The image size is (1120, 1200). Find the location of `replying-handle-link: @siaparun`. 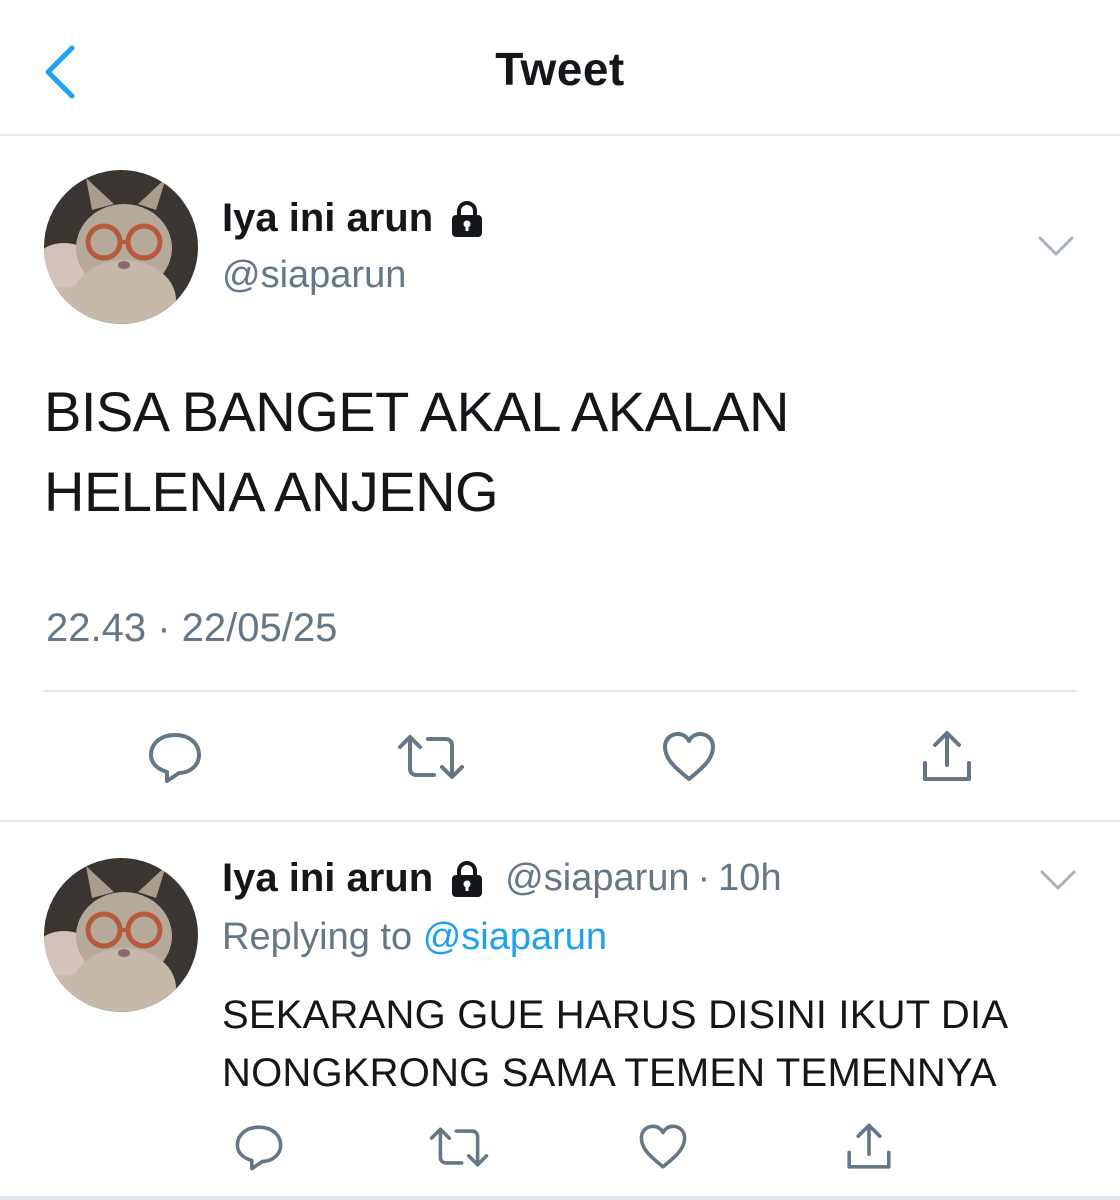

replying-handle-link: @siaparun is located at coordinates (515, 937).